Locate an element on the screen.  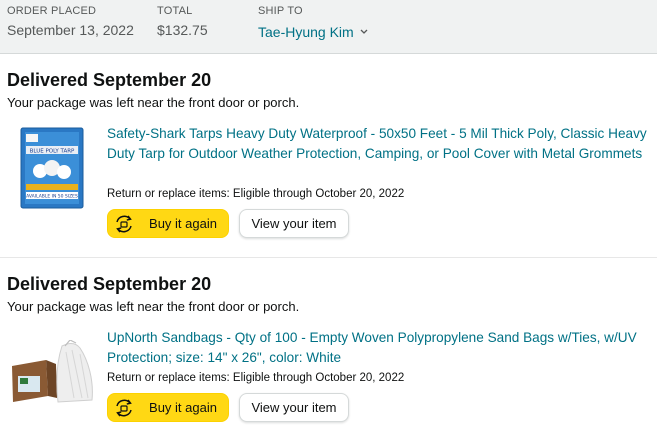
chevron-down-icon is located at coordinates (364, 30).